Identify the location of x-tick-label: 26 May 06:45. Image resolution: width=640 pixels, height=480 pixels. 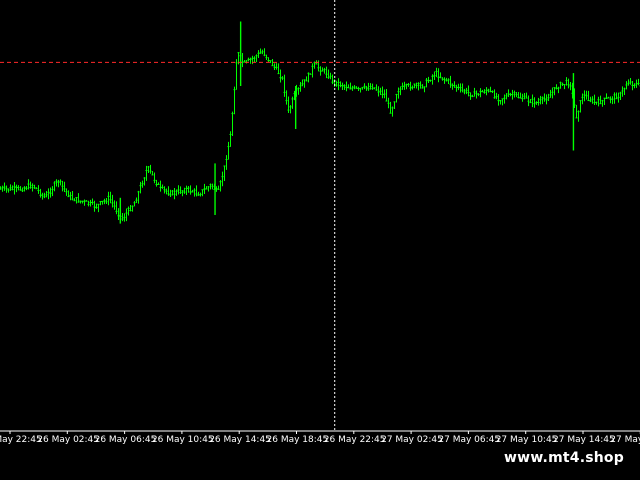
(126, 440).